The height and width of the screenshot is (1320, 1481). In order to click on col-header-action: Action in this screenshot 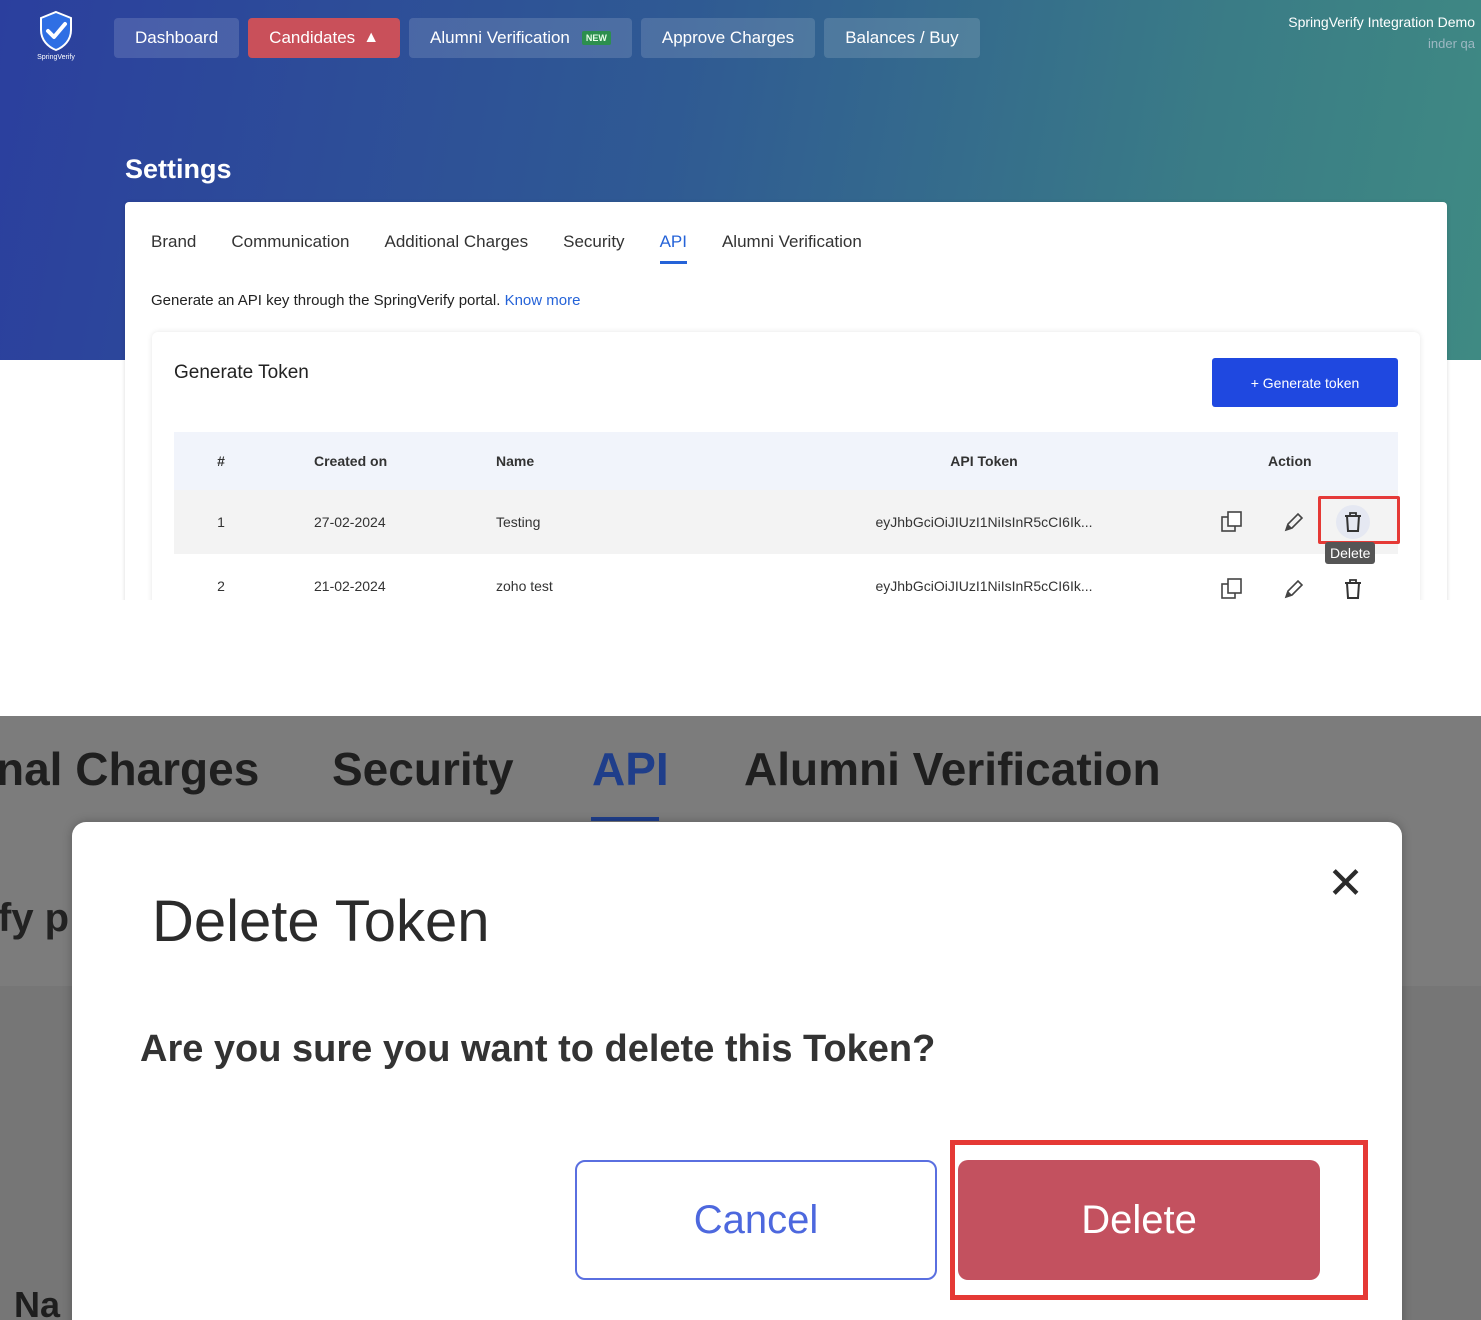, I will do `click(1290, 461)`.